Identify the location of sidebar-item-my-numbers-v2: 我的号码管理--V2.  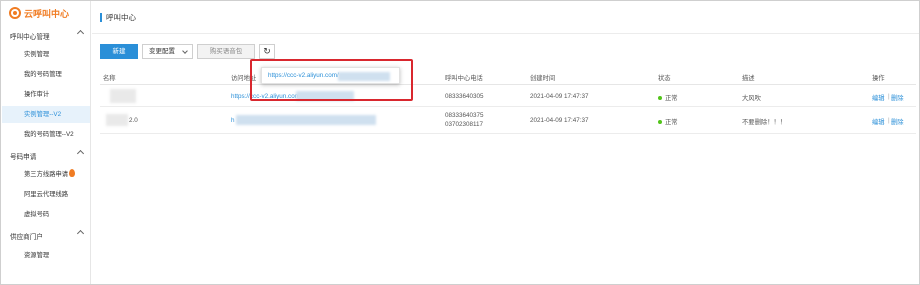
(46, 134).